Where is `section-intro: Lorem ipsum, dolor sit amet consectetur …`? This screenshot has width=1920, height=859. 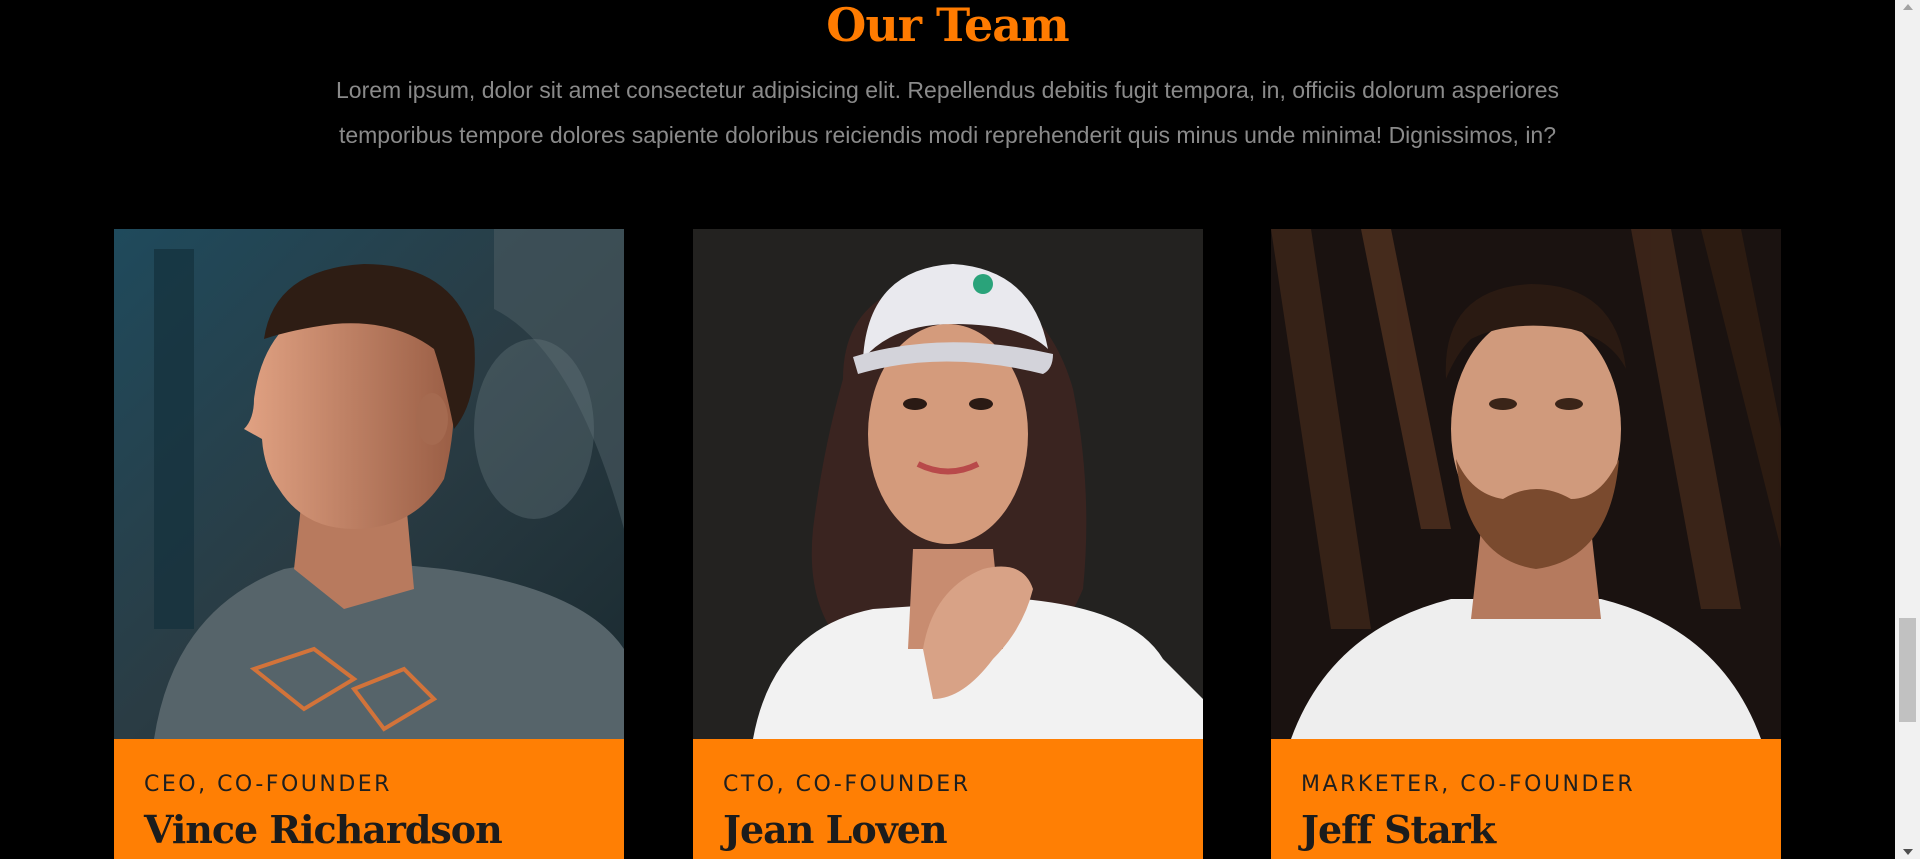
section-intro: Lorem ipsum, dolor sit amet consectetur … is located at coordinates (947, 112).